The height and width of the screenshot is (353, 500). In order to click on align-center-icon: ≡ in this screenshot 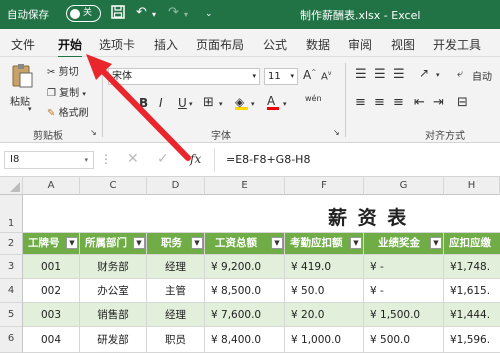, I will do `click(379, 102)`.